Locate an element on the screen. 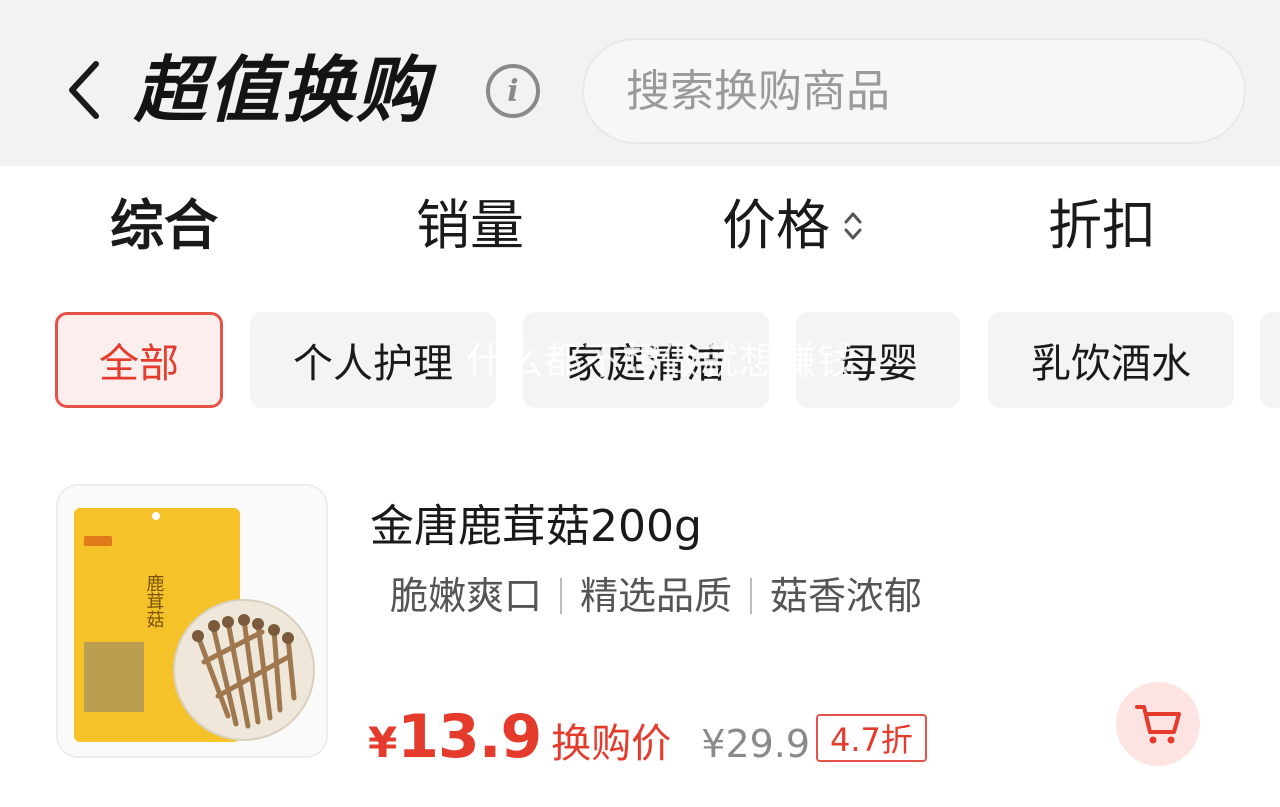 Image resolution: width=1280 pixels, height=807 pixels. product-tags: 脆嫩爽口 精选品质 菇香浓郁 is located at coordinates (656, 596).